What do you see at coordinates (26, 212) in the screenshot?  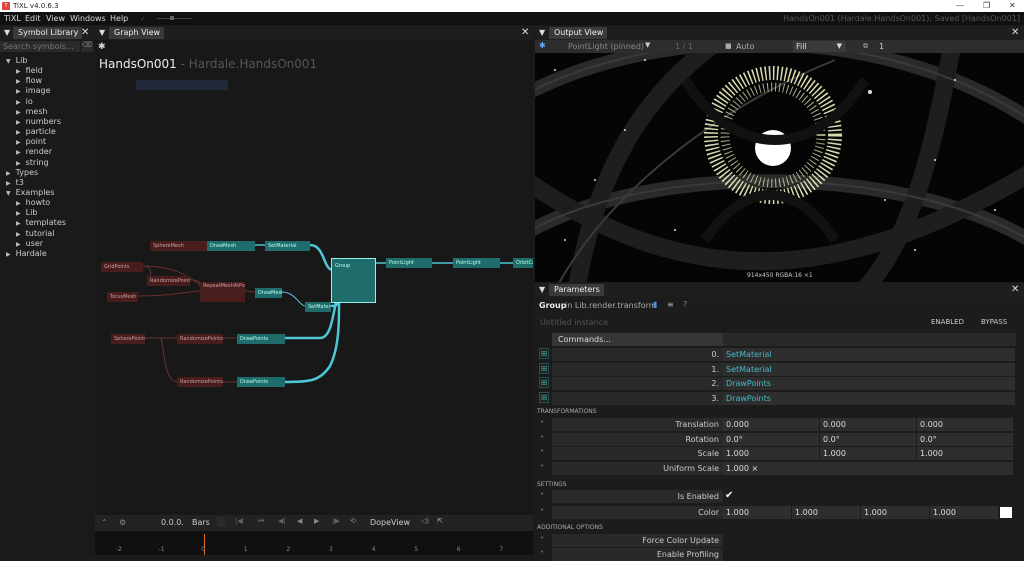 I see `tree-item: ▶ Lib` at bounding box center [26, 212].